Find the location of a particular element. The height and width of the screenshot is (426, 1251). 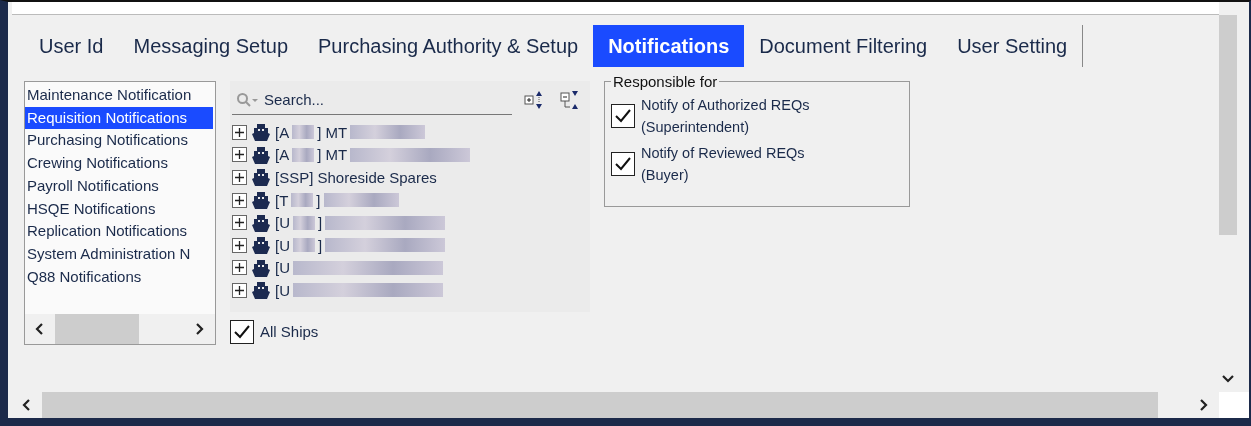

list-item: Crewing Notifications is located at coordinates (119, 163).